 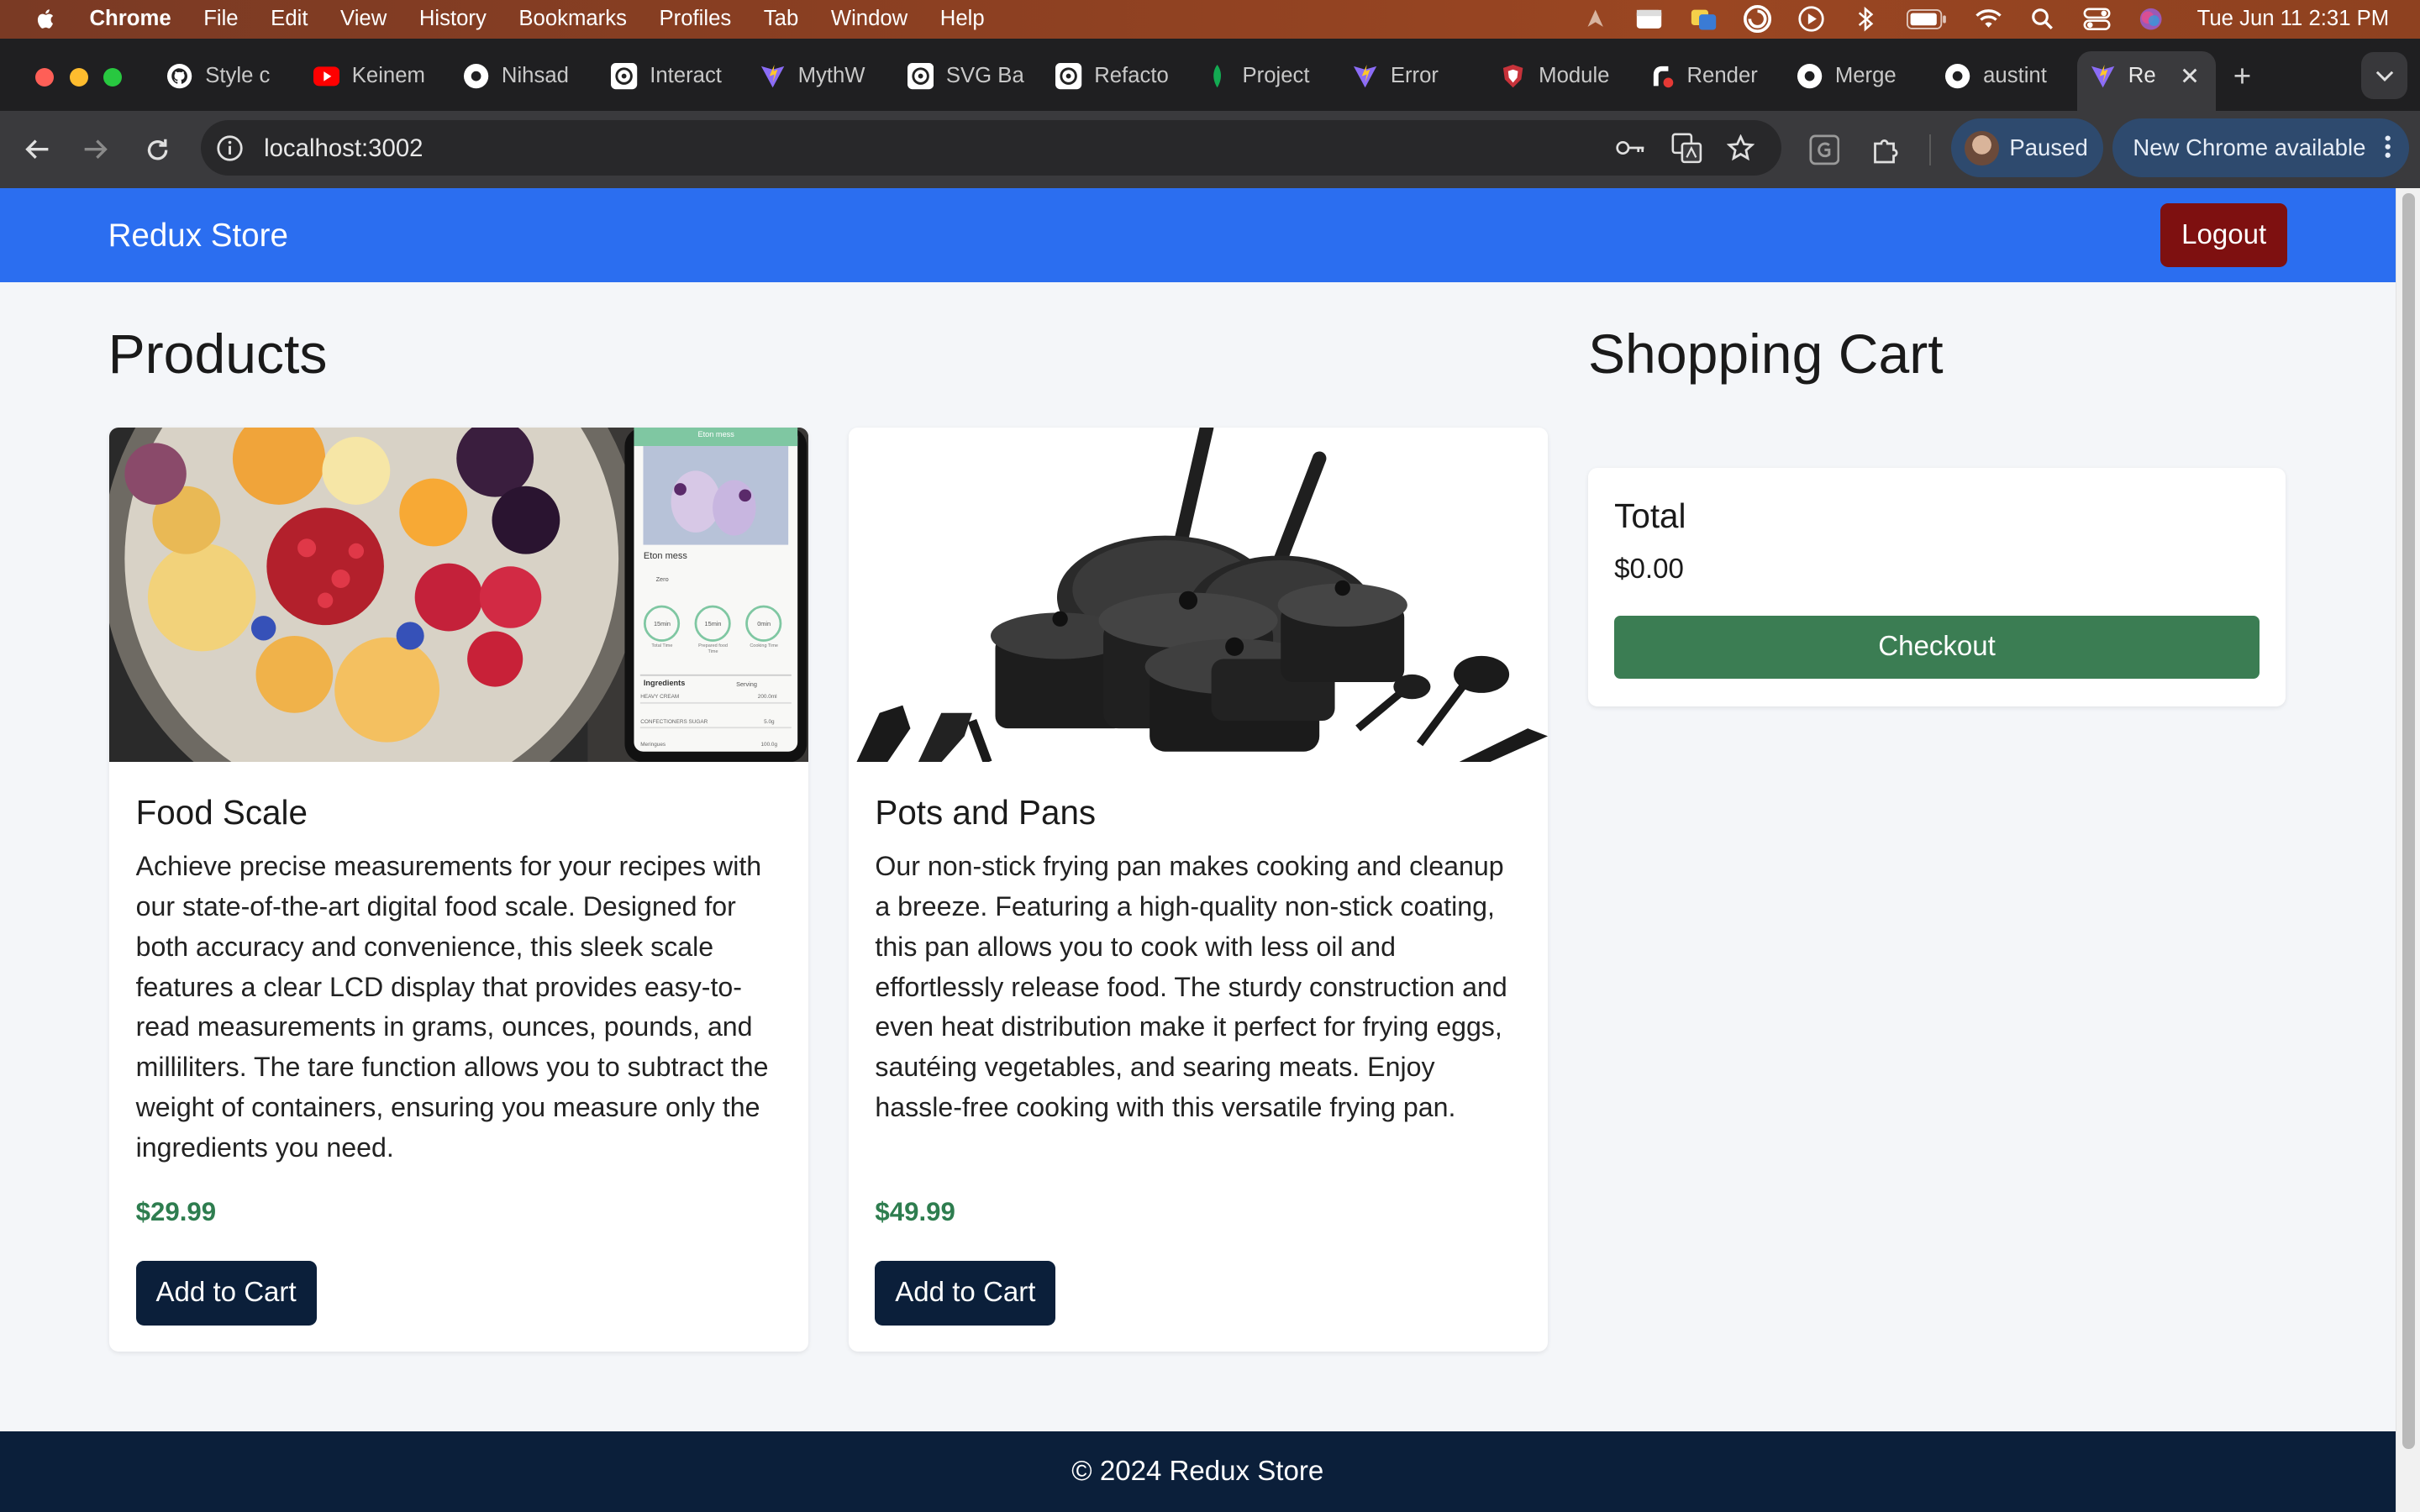 What do you see at coordinates (289, 19) in the screenshot?
I see `menu-edit: Edit` at bounding box center [289, 19].